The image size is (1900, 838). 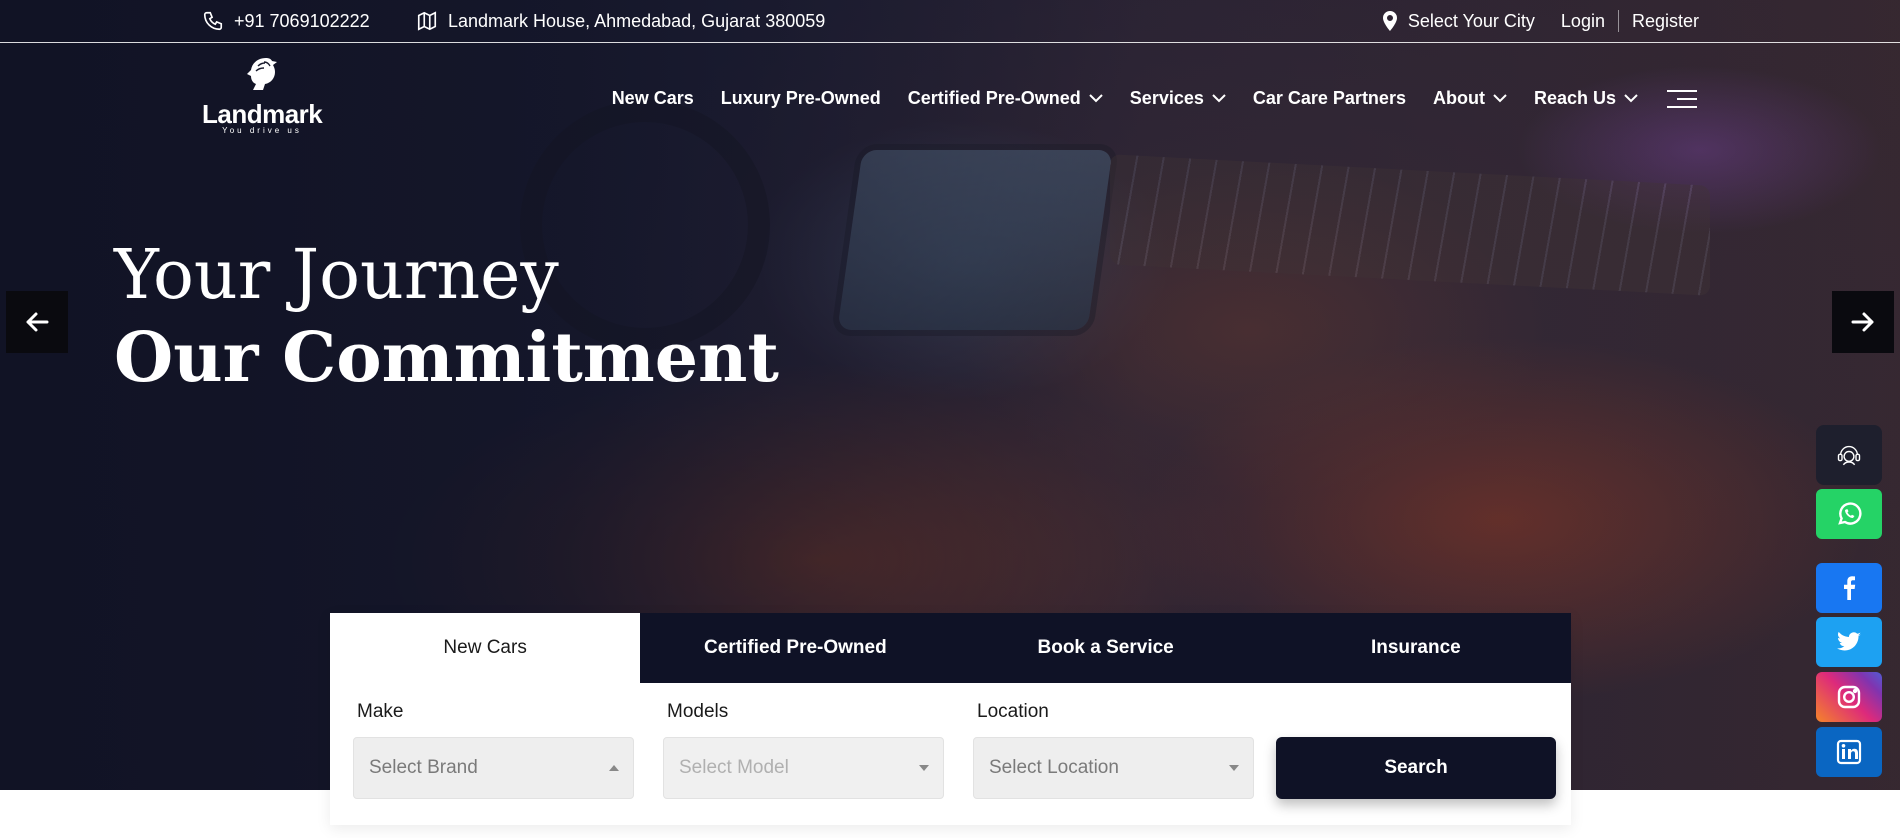 I want to click on instagram-icon, so click(x=1849, y=697).